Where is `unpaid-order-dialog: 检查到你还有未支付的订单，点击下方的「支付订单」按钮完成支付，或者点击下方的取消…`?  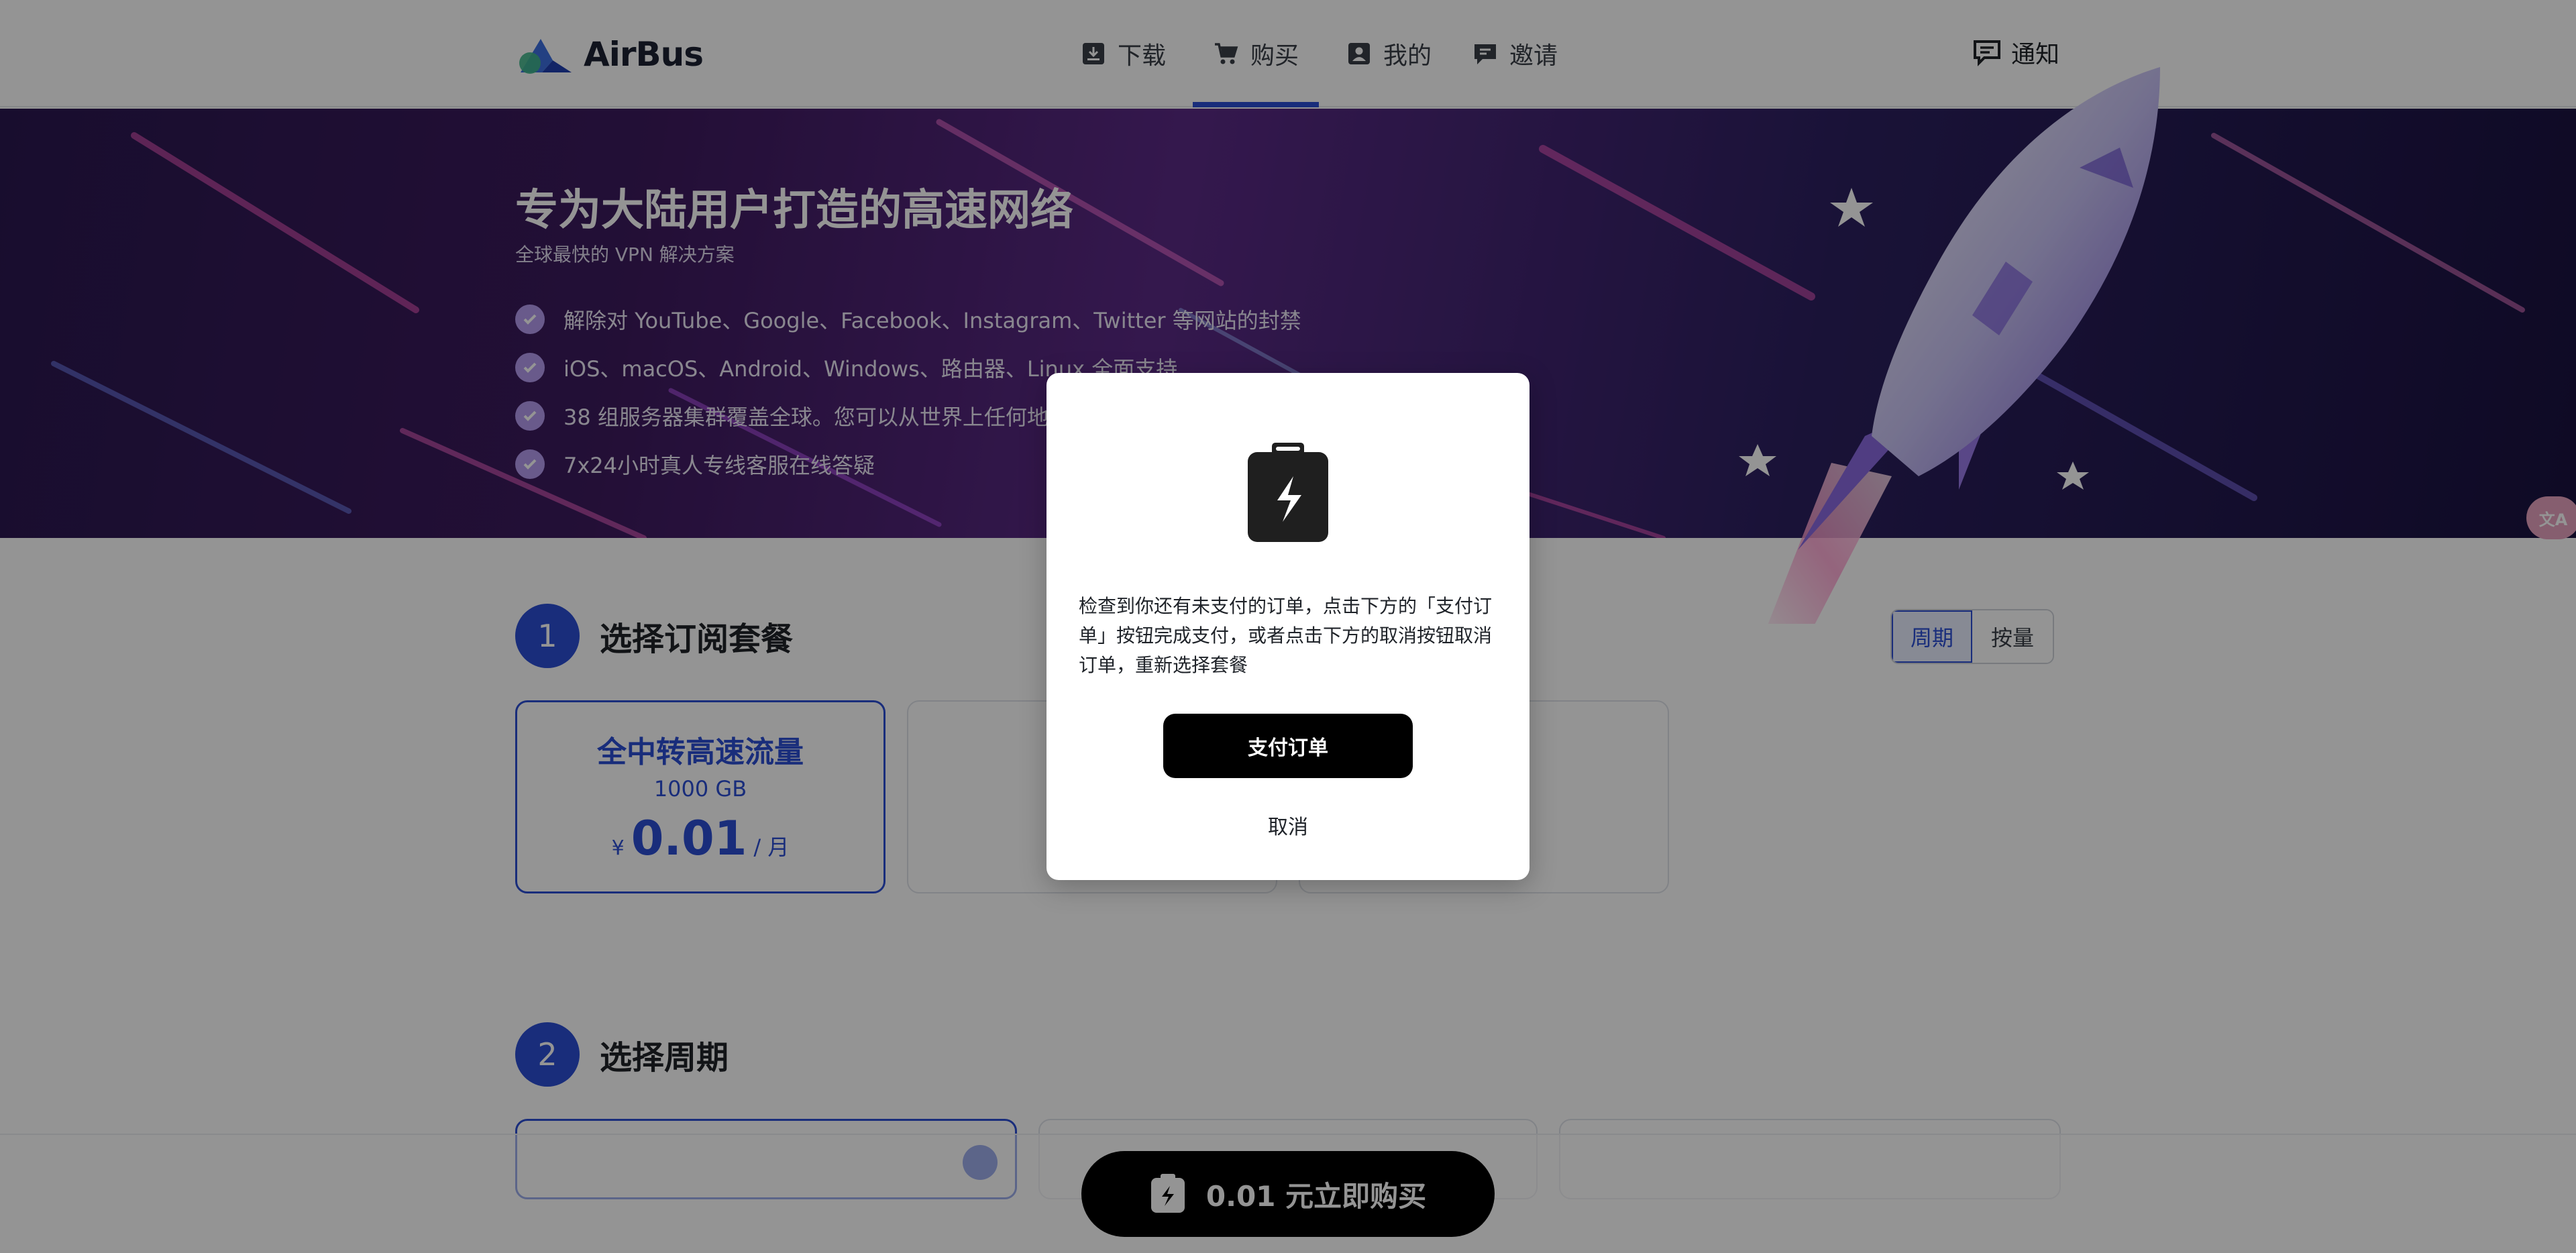
unpaid-order-dialog: 检查到你还有未支付的订单，点击下方的「支付订单」按钮完成支付，或者点击下方的取消… is located at coordinates (1287, 626).